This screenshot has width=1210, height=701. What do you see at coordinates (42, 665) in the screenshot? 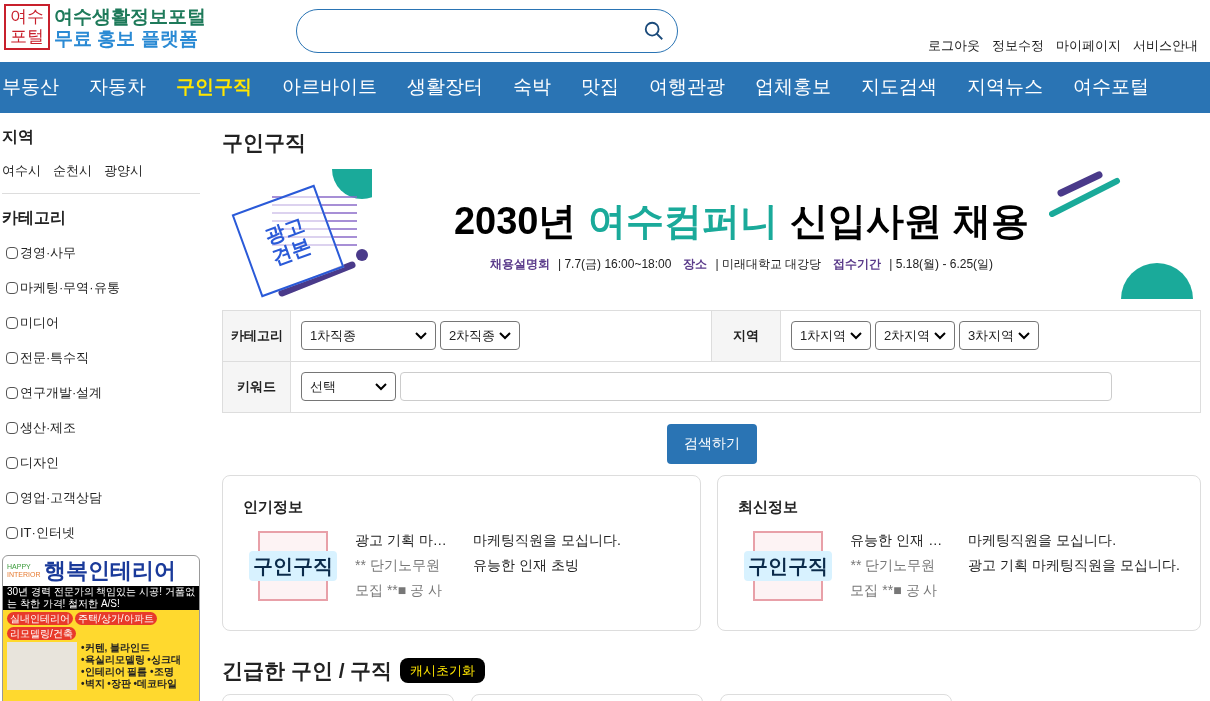
I see `photo-placeholder` at bounding box center [42, 665].